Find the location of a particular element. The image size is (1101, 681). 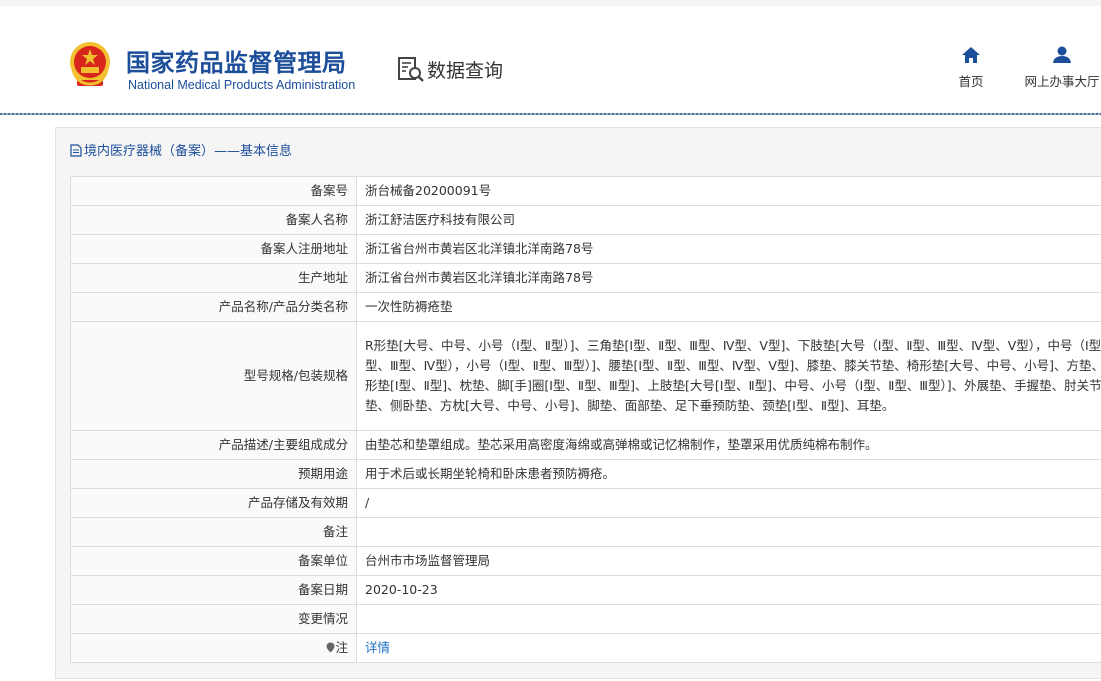

row-label: 产品存储及有效期 is located at coordinates (213, 503).